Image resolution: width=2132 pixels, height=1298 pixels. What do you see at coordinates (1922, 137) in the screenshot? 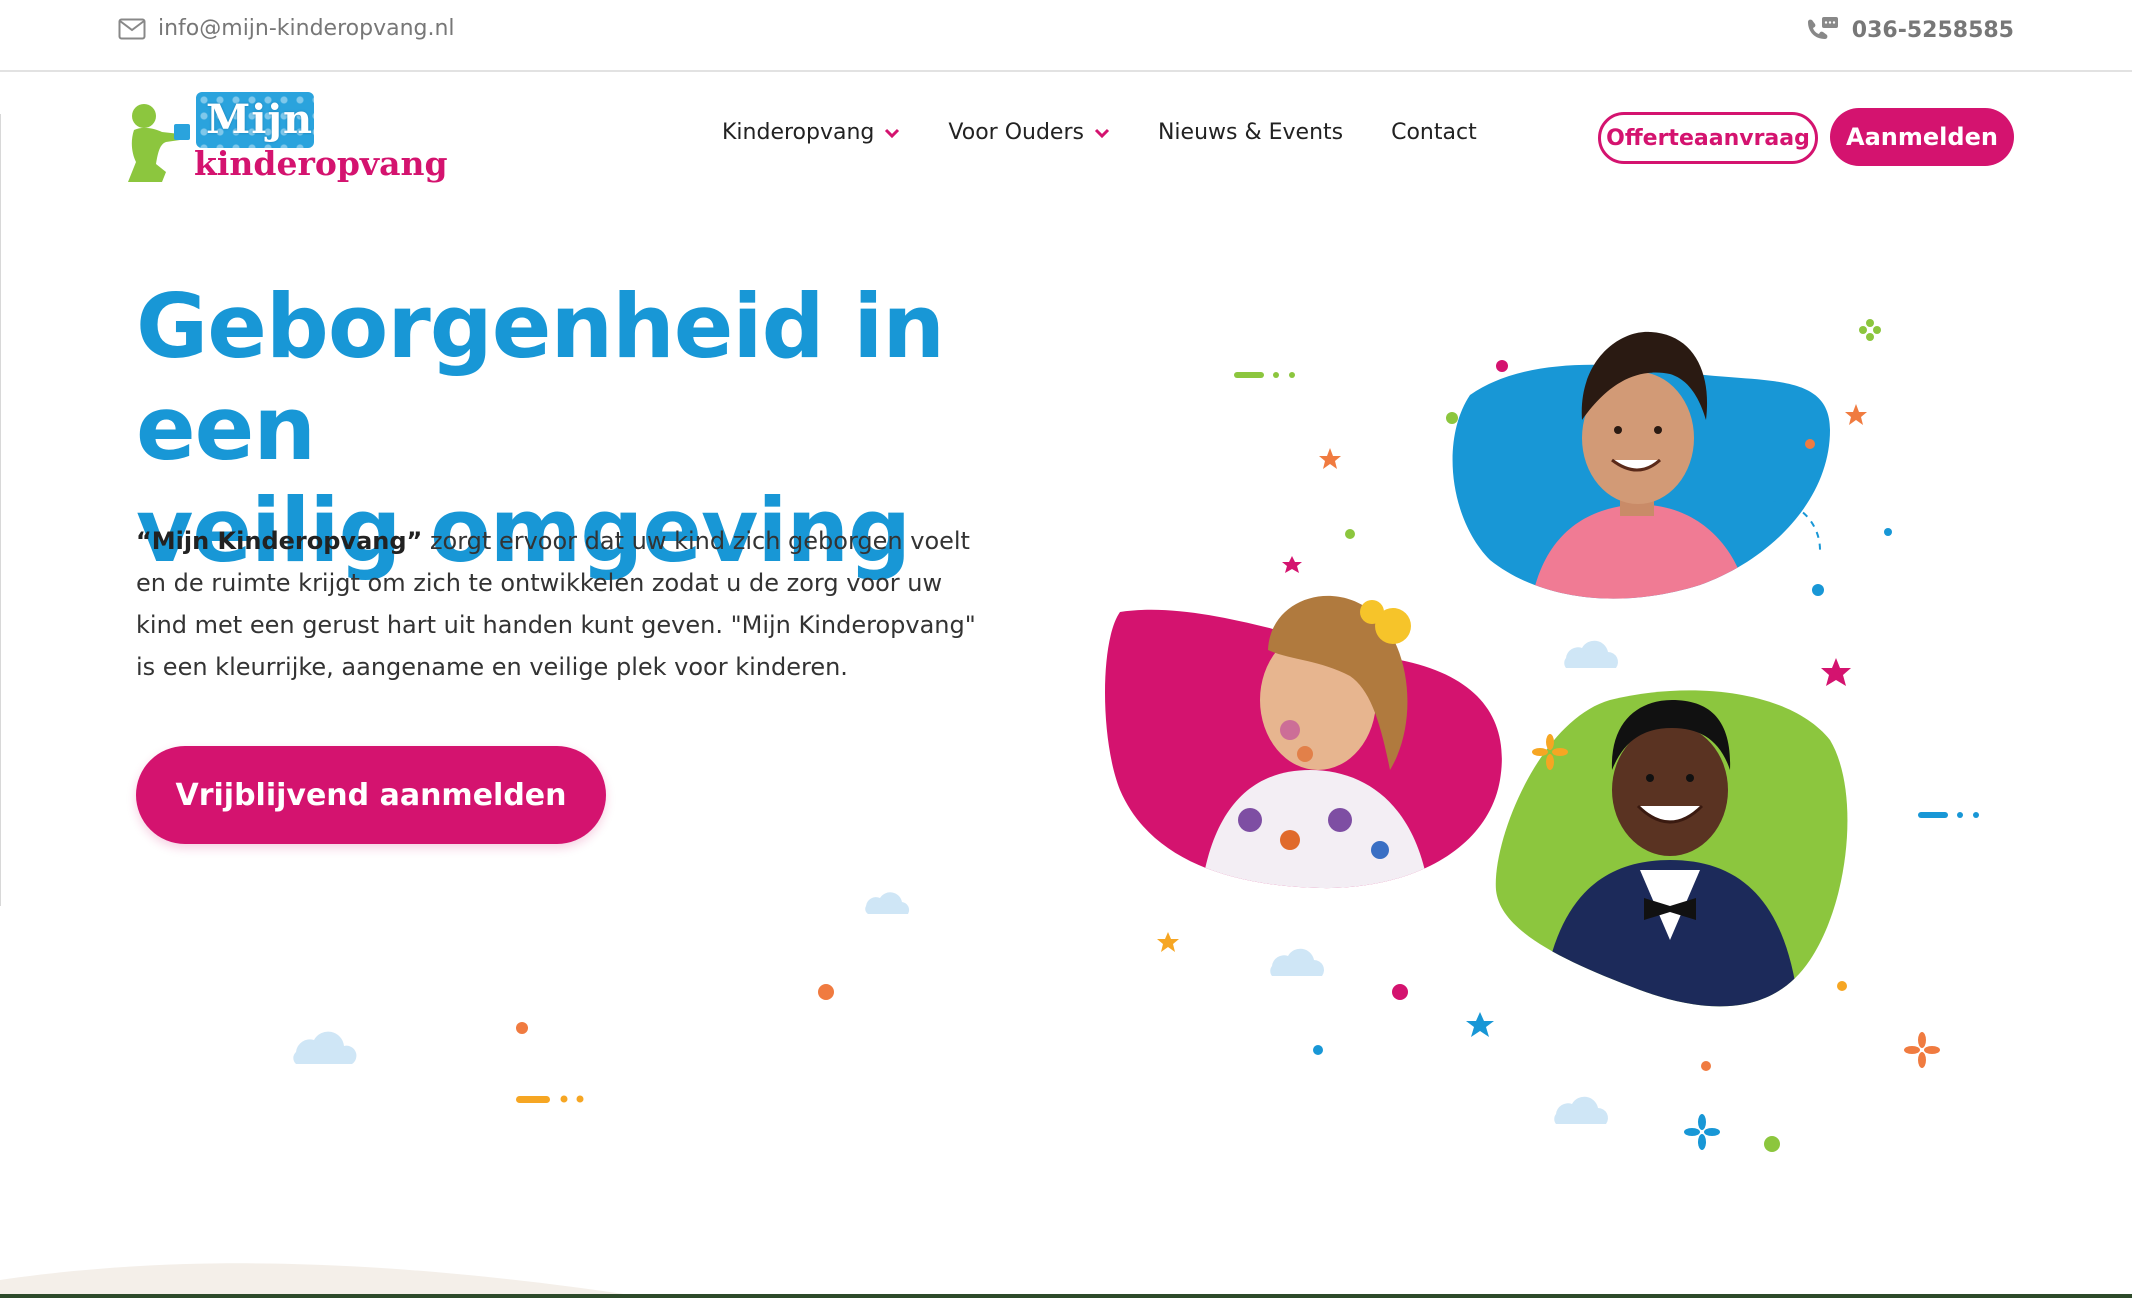
I see `signup-button: Aanmelden` at bounding box center [1922, 137].